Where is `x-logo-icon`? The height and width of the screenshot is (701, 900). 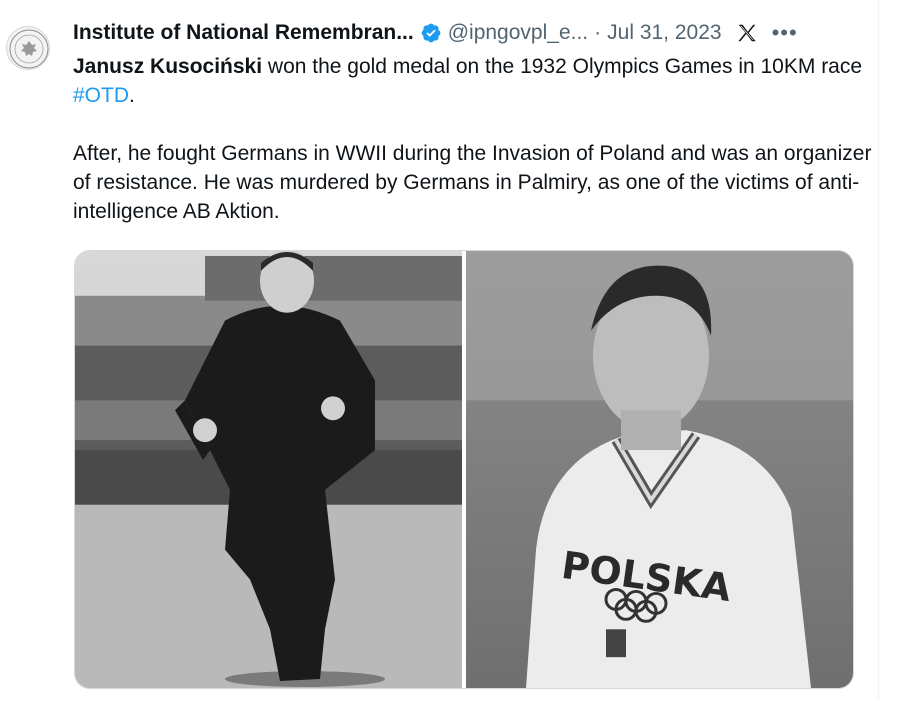
x-logo-icon is located at coordinates (747, 33).